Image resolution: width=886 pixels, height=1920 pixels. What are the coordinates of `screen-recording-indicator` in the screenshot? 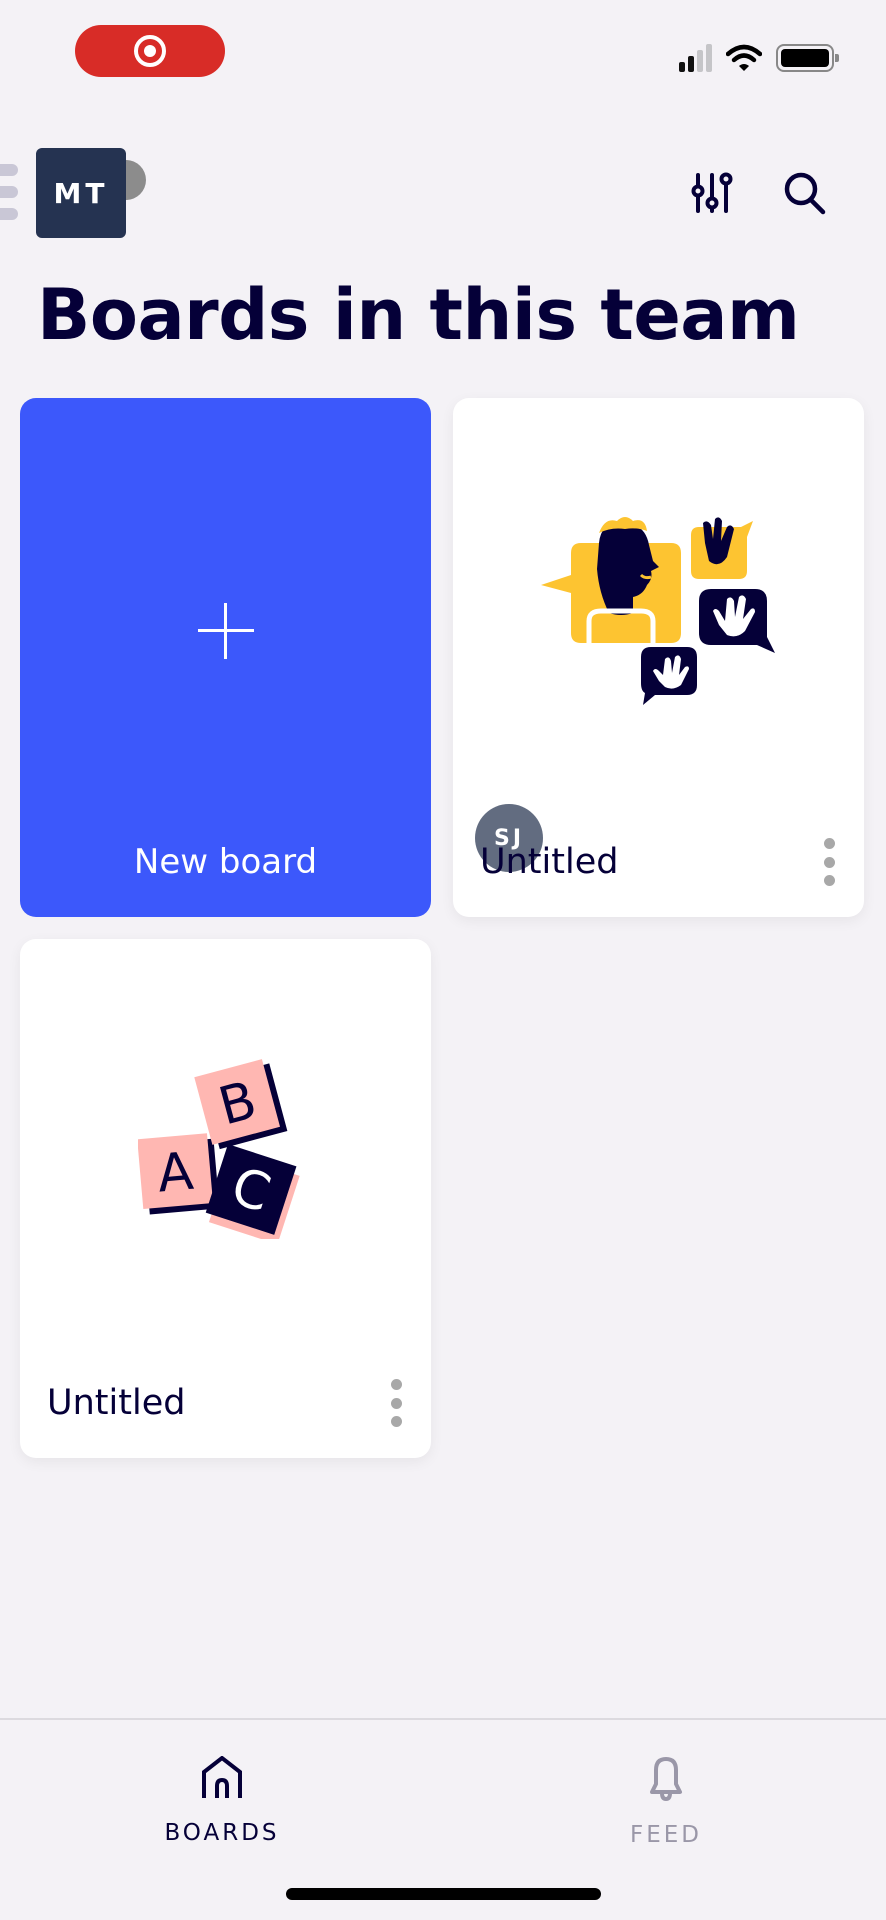 It's located at (150, 51).